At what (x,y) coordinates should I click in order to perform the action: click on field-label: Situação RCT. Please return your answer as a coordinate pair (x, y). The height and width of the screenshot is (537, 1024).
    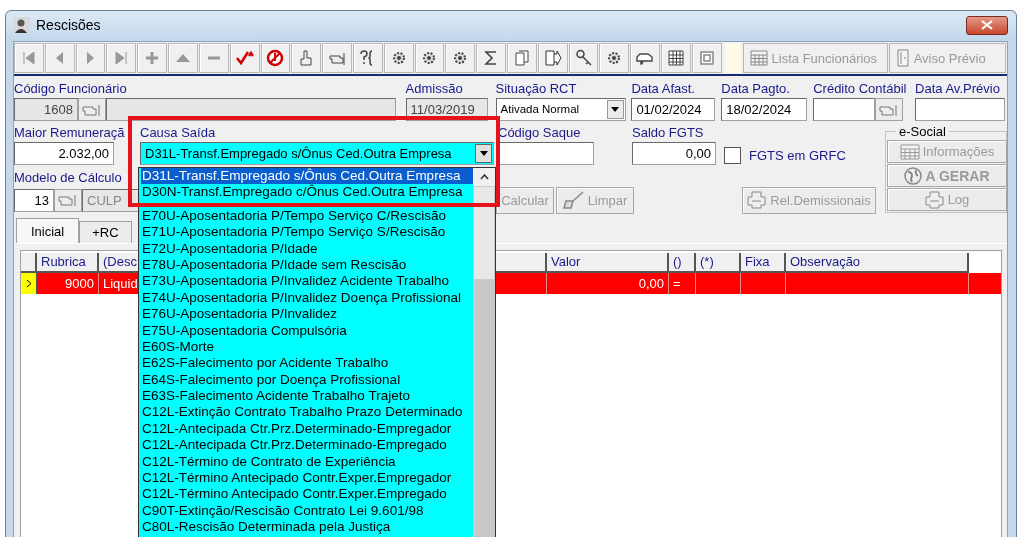
    Looking at the image, I should click on (536, 89).